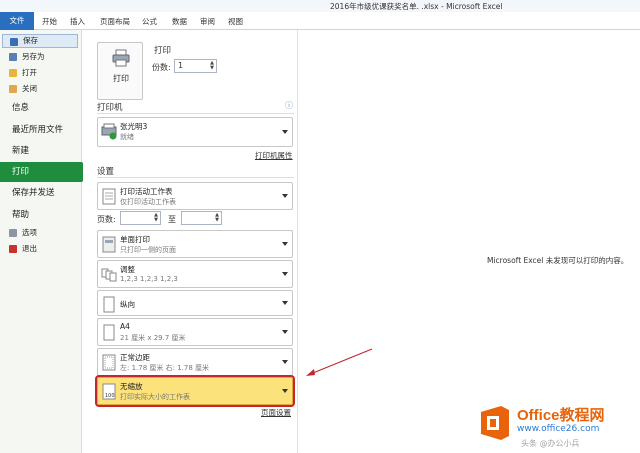 This screenshot has height=453, width=640. I want to click on printer-ready-icon, so click(109, 131).